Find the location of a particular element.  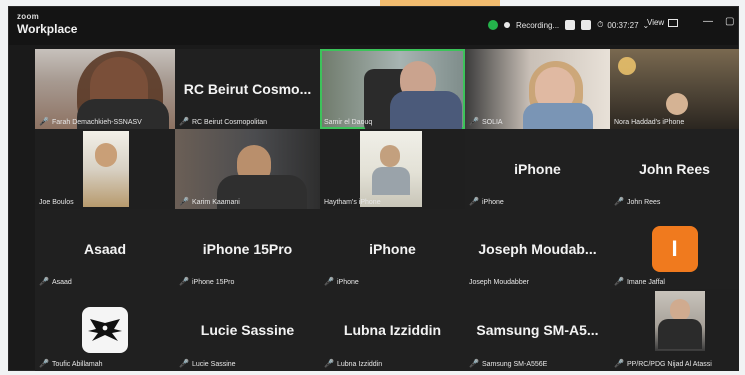

participant-name: 🎤 PP/RC/PDG Nijad Al Atassi is located at coordinates (663, 364).